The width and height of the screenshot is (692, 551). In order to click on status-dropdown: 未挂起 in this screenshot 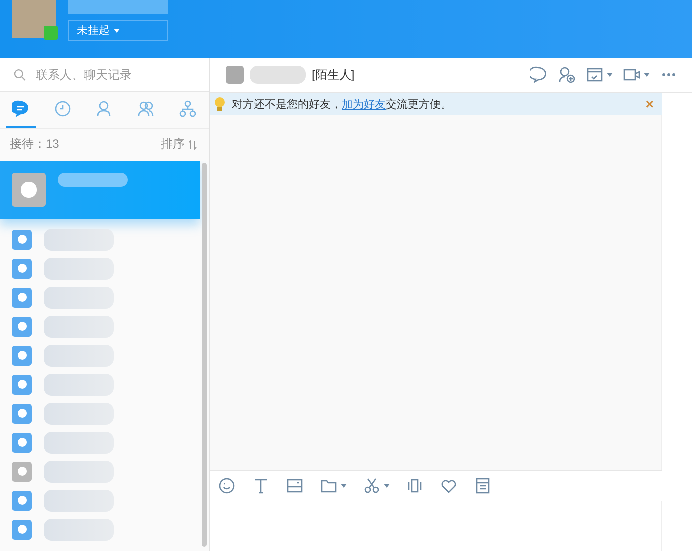, I will do `click(118, 30)`.